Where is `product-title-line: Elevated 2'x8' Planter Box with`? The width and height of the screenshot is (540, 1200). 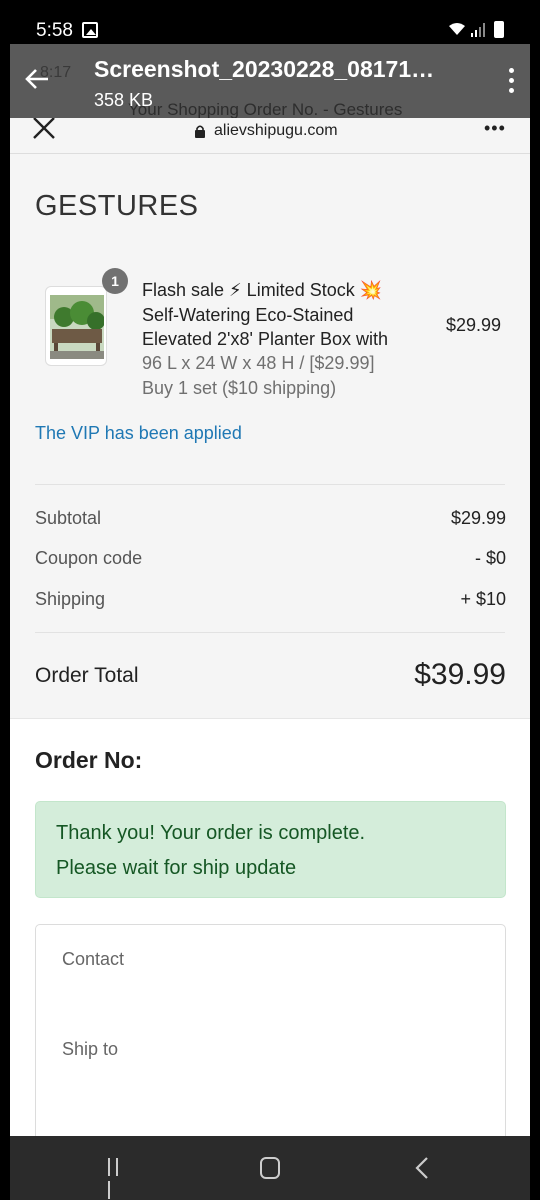
product-title-line: Elevated 2'x8' Planter Box with is located at coordinates (265, 339).